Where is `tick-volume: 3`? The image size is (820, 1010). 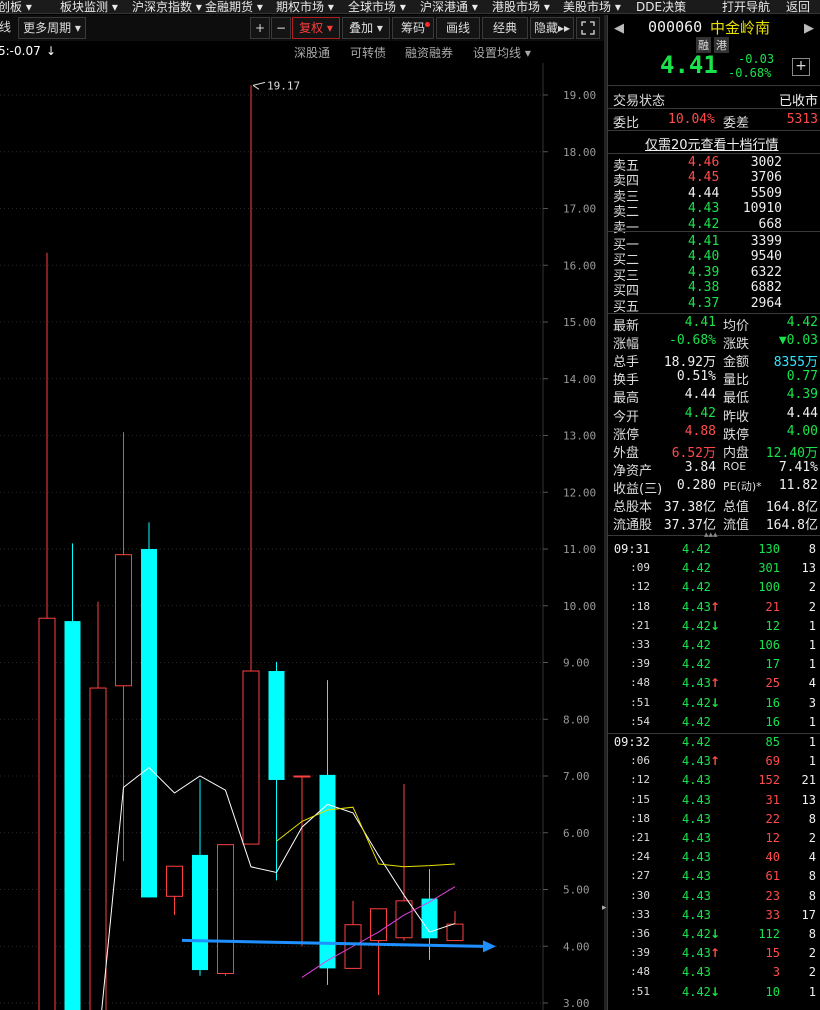
tick-volume: 3 is located at coordinates (776, 972).